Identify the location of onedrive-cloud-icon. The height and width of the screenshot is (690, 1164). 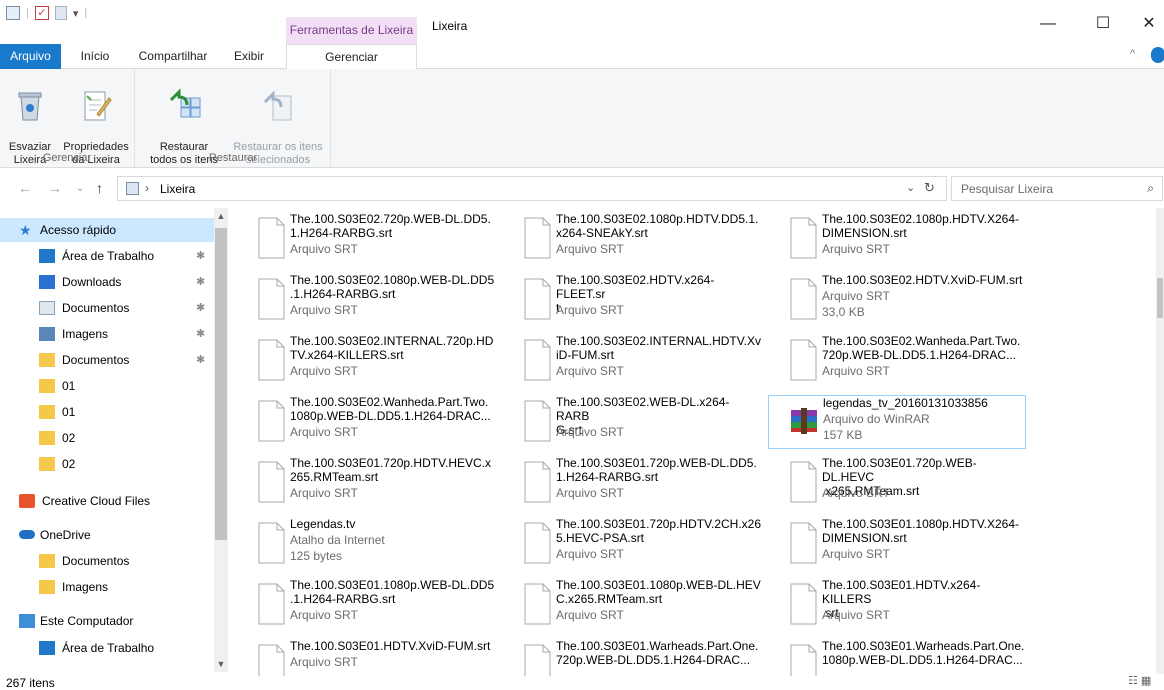
(27, 534).